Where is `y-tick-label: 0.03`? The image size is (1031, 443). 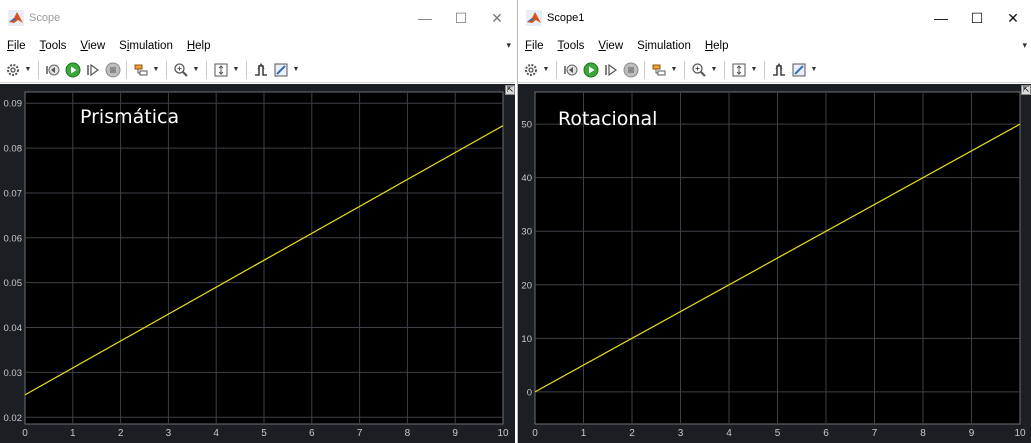 y-tick-label: 0.03 is located at coordinates (13, 373).